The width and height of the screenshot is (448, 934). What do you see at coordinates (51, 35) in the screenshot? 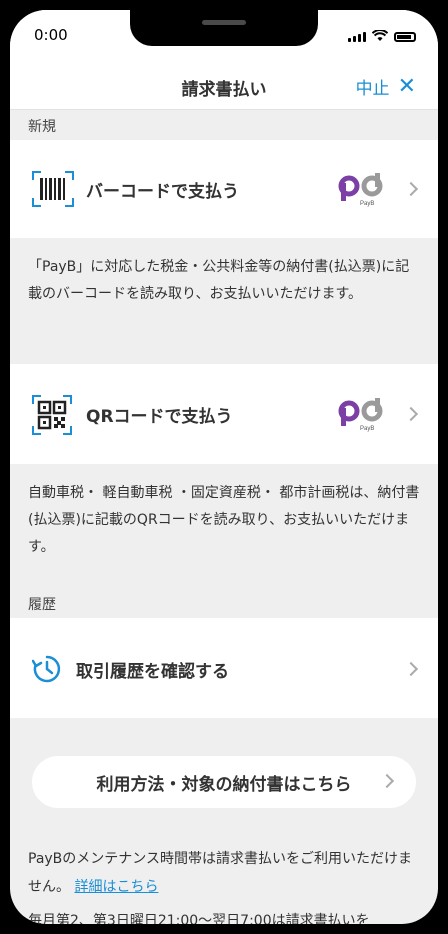
I see `status-time: 0:00` at bounding box center [51, 35].